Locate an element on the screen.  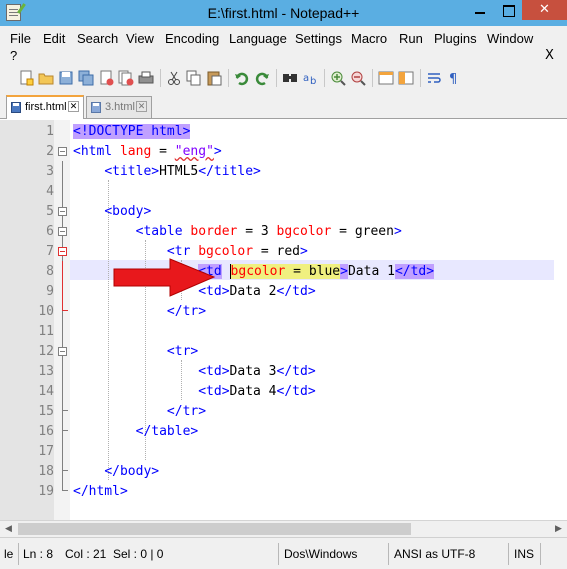
maximize-button is located at coordinates (508, 10).